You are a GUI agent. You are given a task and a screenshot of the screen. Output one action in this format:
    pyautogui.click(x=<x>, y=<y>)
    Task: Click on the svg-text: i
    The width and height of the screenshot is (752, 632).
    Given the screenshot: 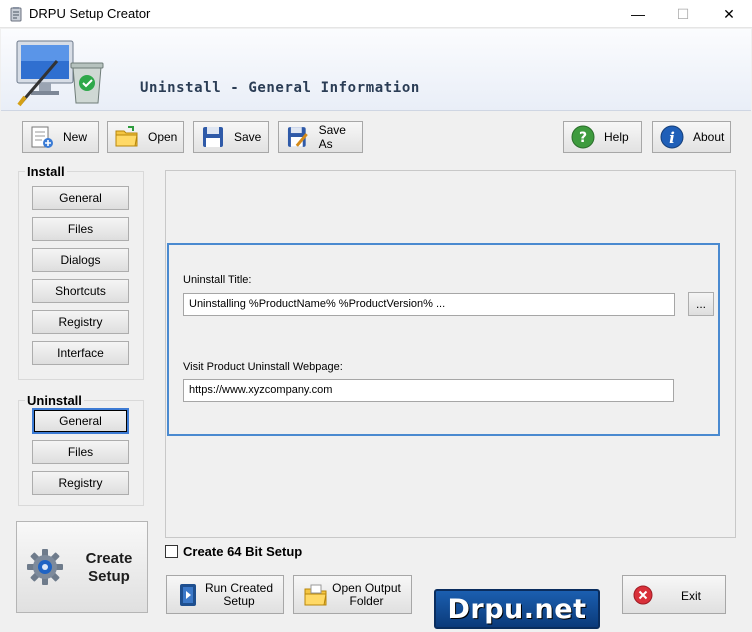 What is the action you would take?
    pyautogui.click(x=672, y=138)
    